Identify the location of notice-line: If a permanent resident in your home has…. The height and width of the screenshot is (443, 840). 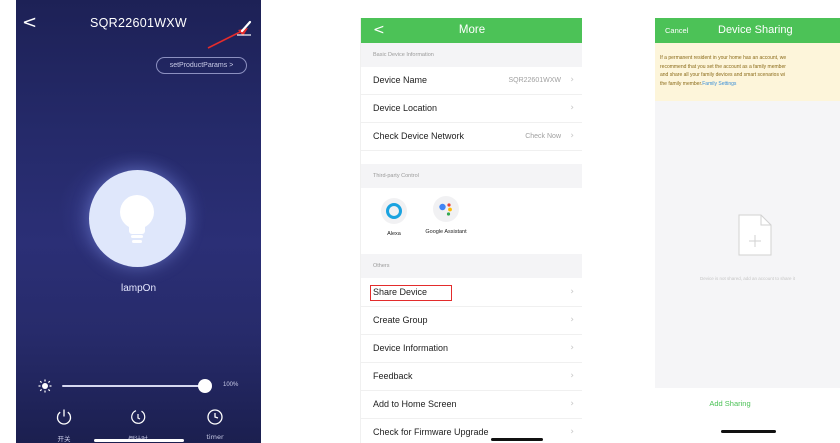
(723, 58).